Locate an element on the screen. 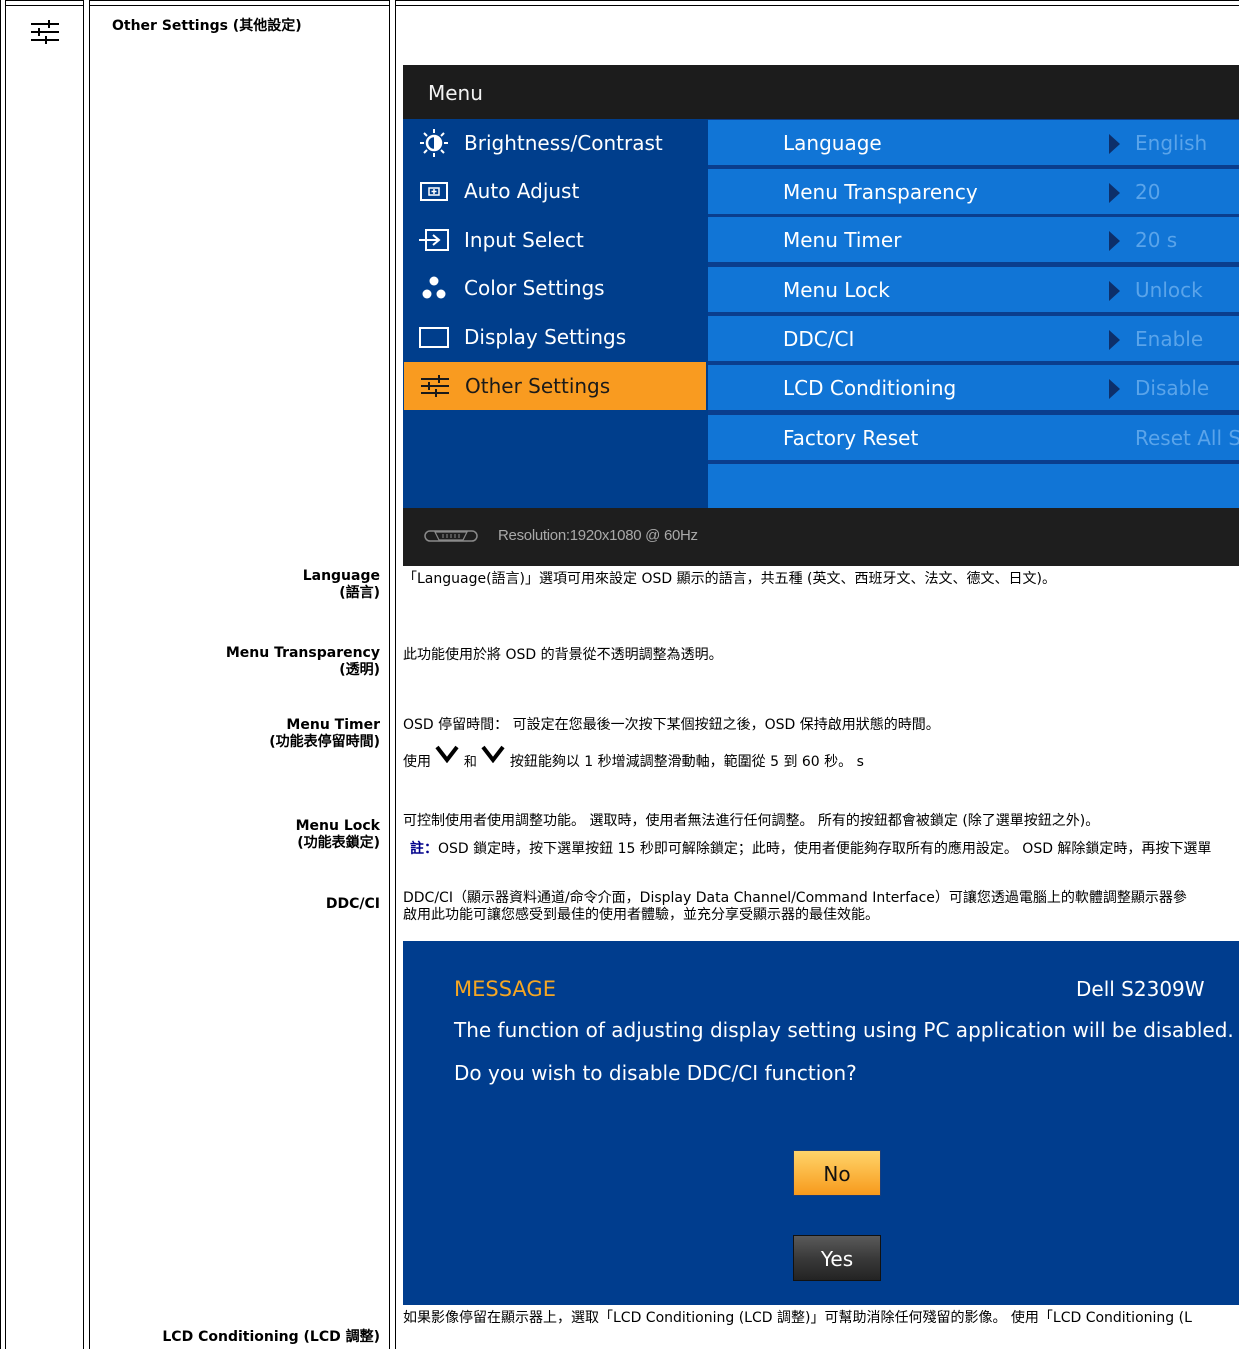 The image size is (1239, 1349). osd-header: Menu is located at coordinates (821, 92).